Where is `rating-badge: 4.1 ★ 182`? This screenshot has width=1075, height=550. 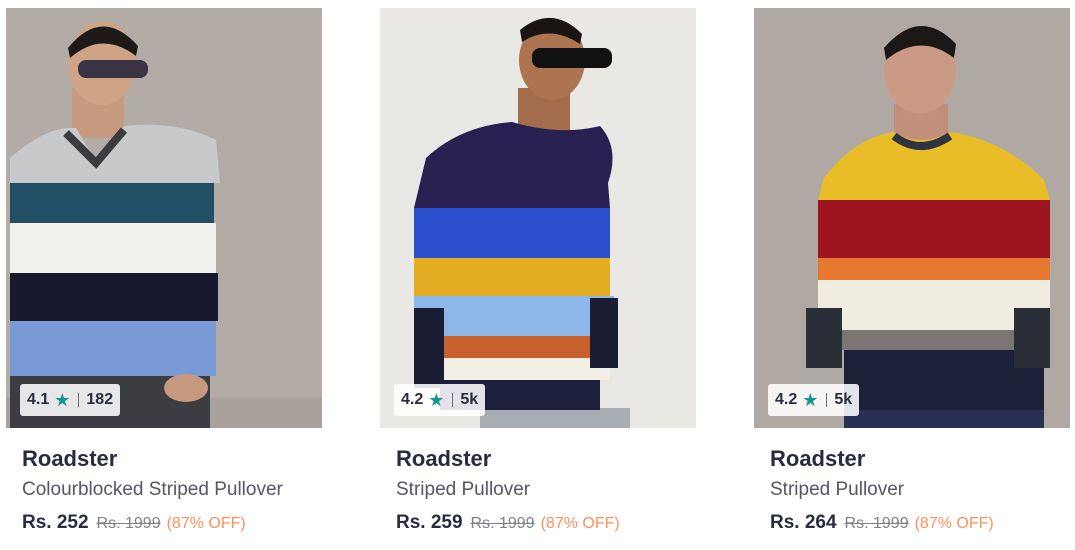
rating-badge: 4.1 ★ 182 is located at coordinates (70, 400).